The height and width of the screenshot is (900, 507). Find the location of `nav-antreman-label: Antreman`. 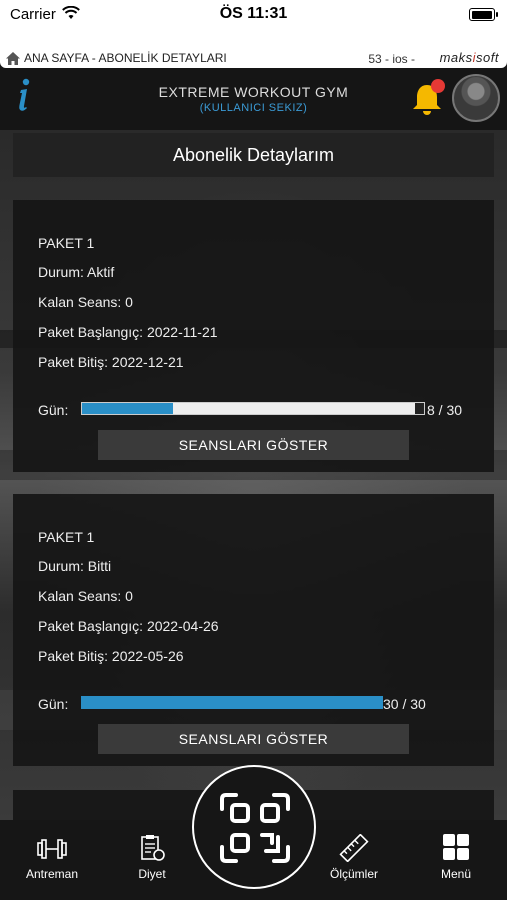

nav-antreman-label: Antreman is located at coordinates (52, 874).